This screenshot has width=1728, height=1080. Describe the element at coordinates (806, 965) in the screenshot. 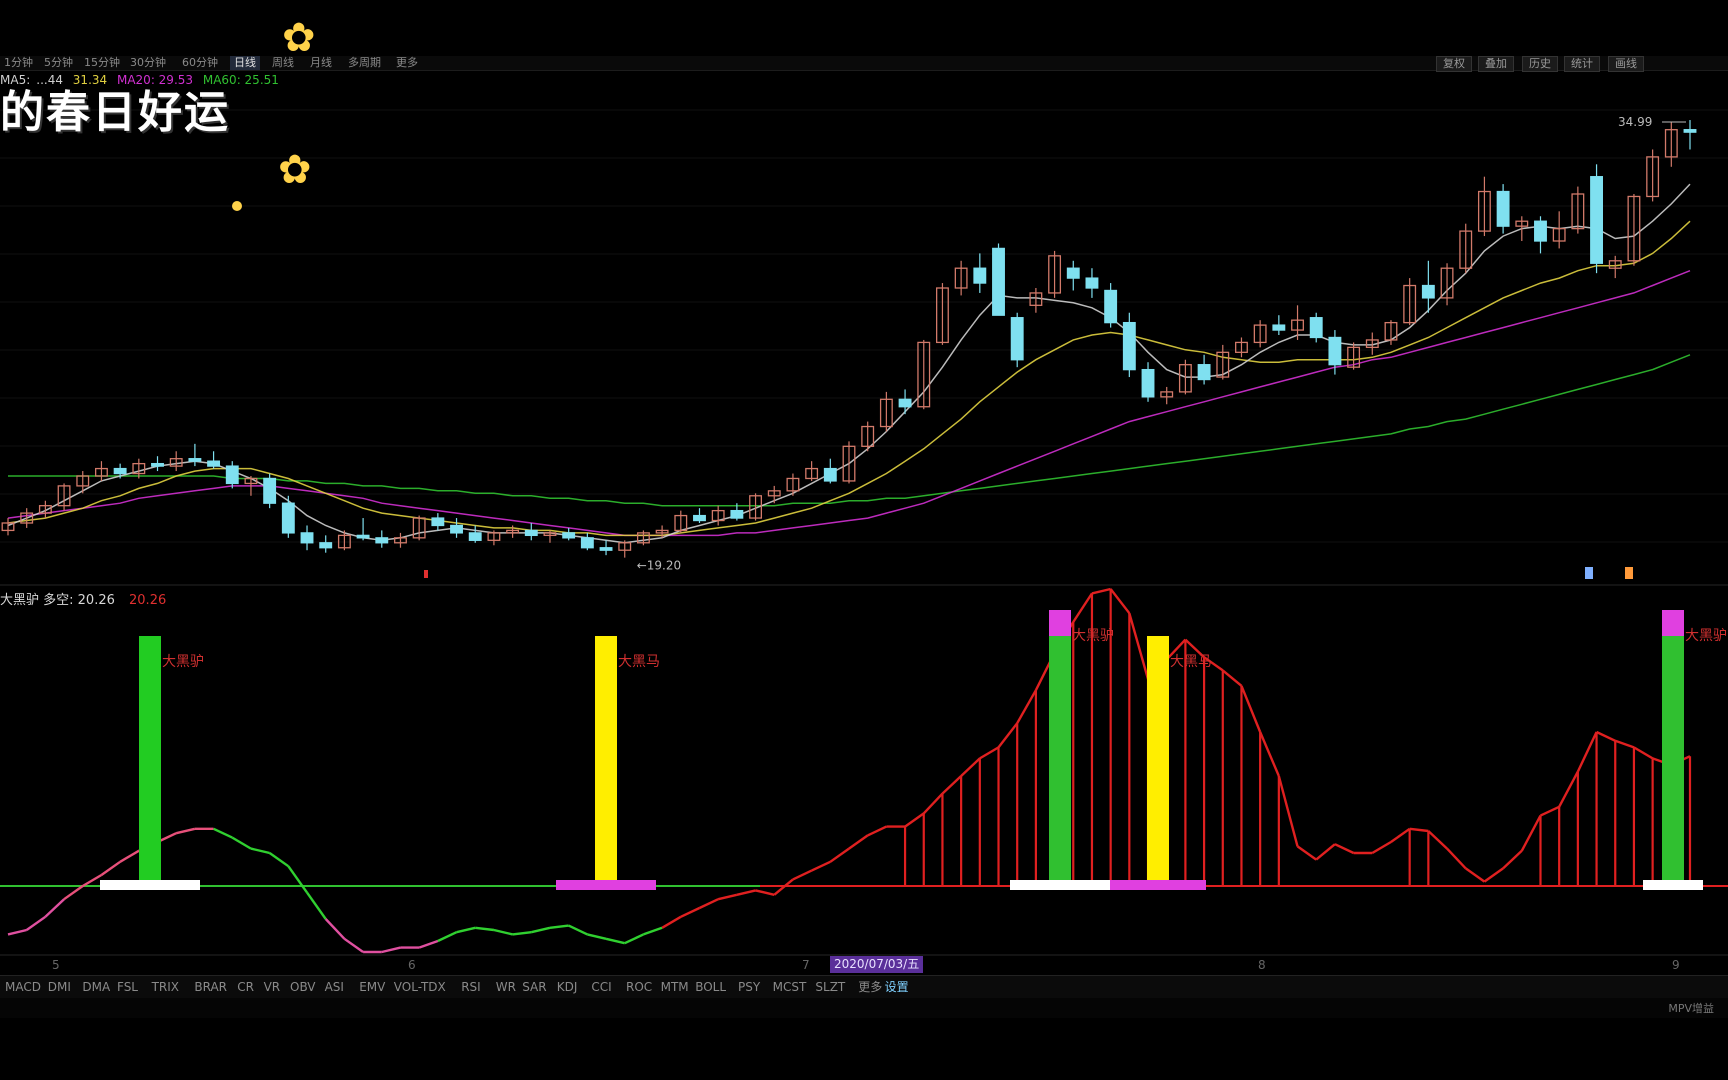

I see `x-axis-label: 7` at that location.